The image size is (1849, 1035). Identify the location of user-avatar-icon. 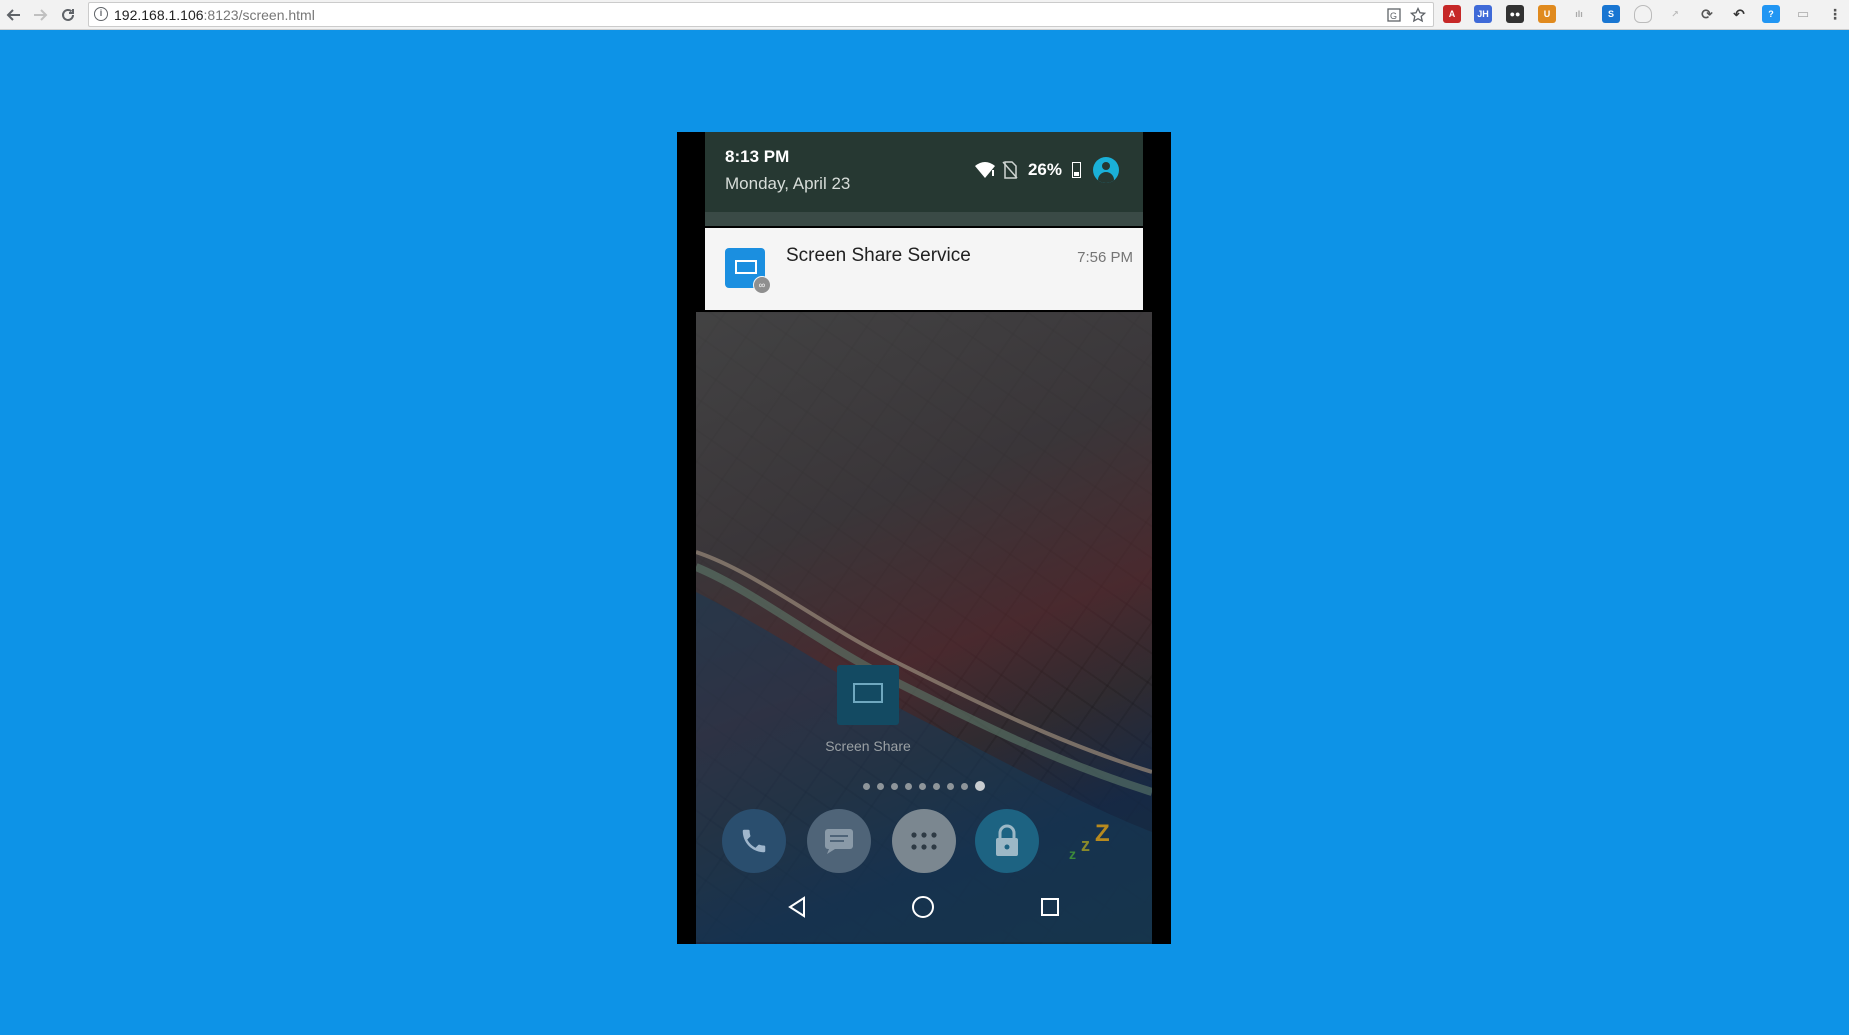
(1106, 170).